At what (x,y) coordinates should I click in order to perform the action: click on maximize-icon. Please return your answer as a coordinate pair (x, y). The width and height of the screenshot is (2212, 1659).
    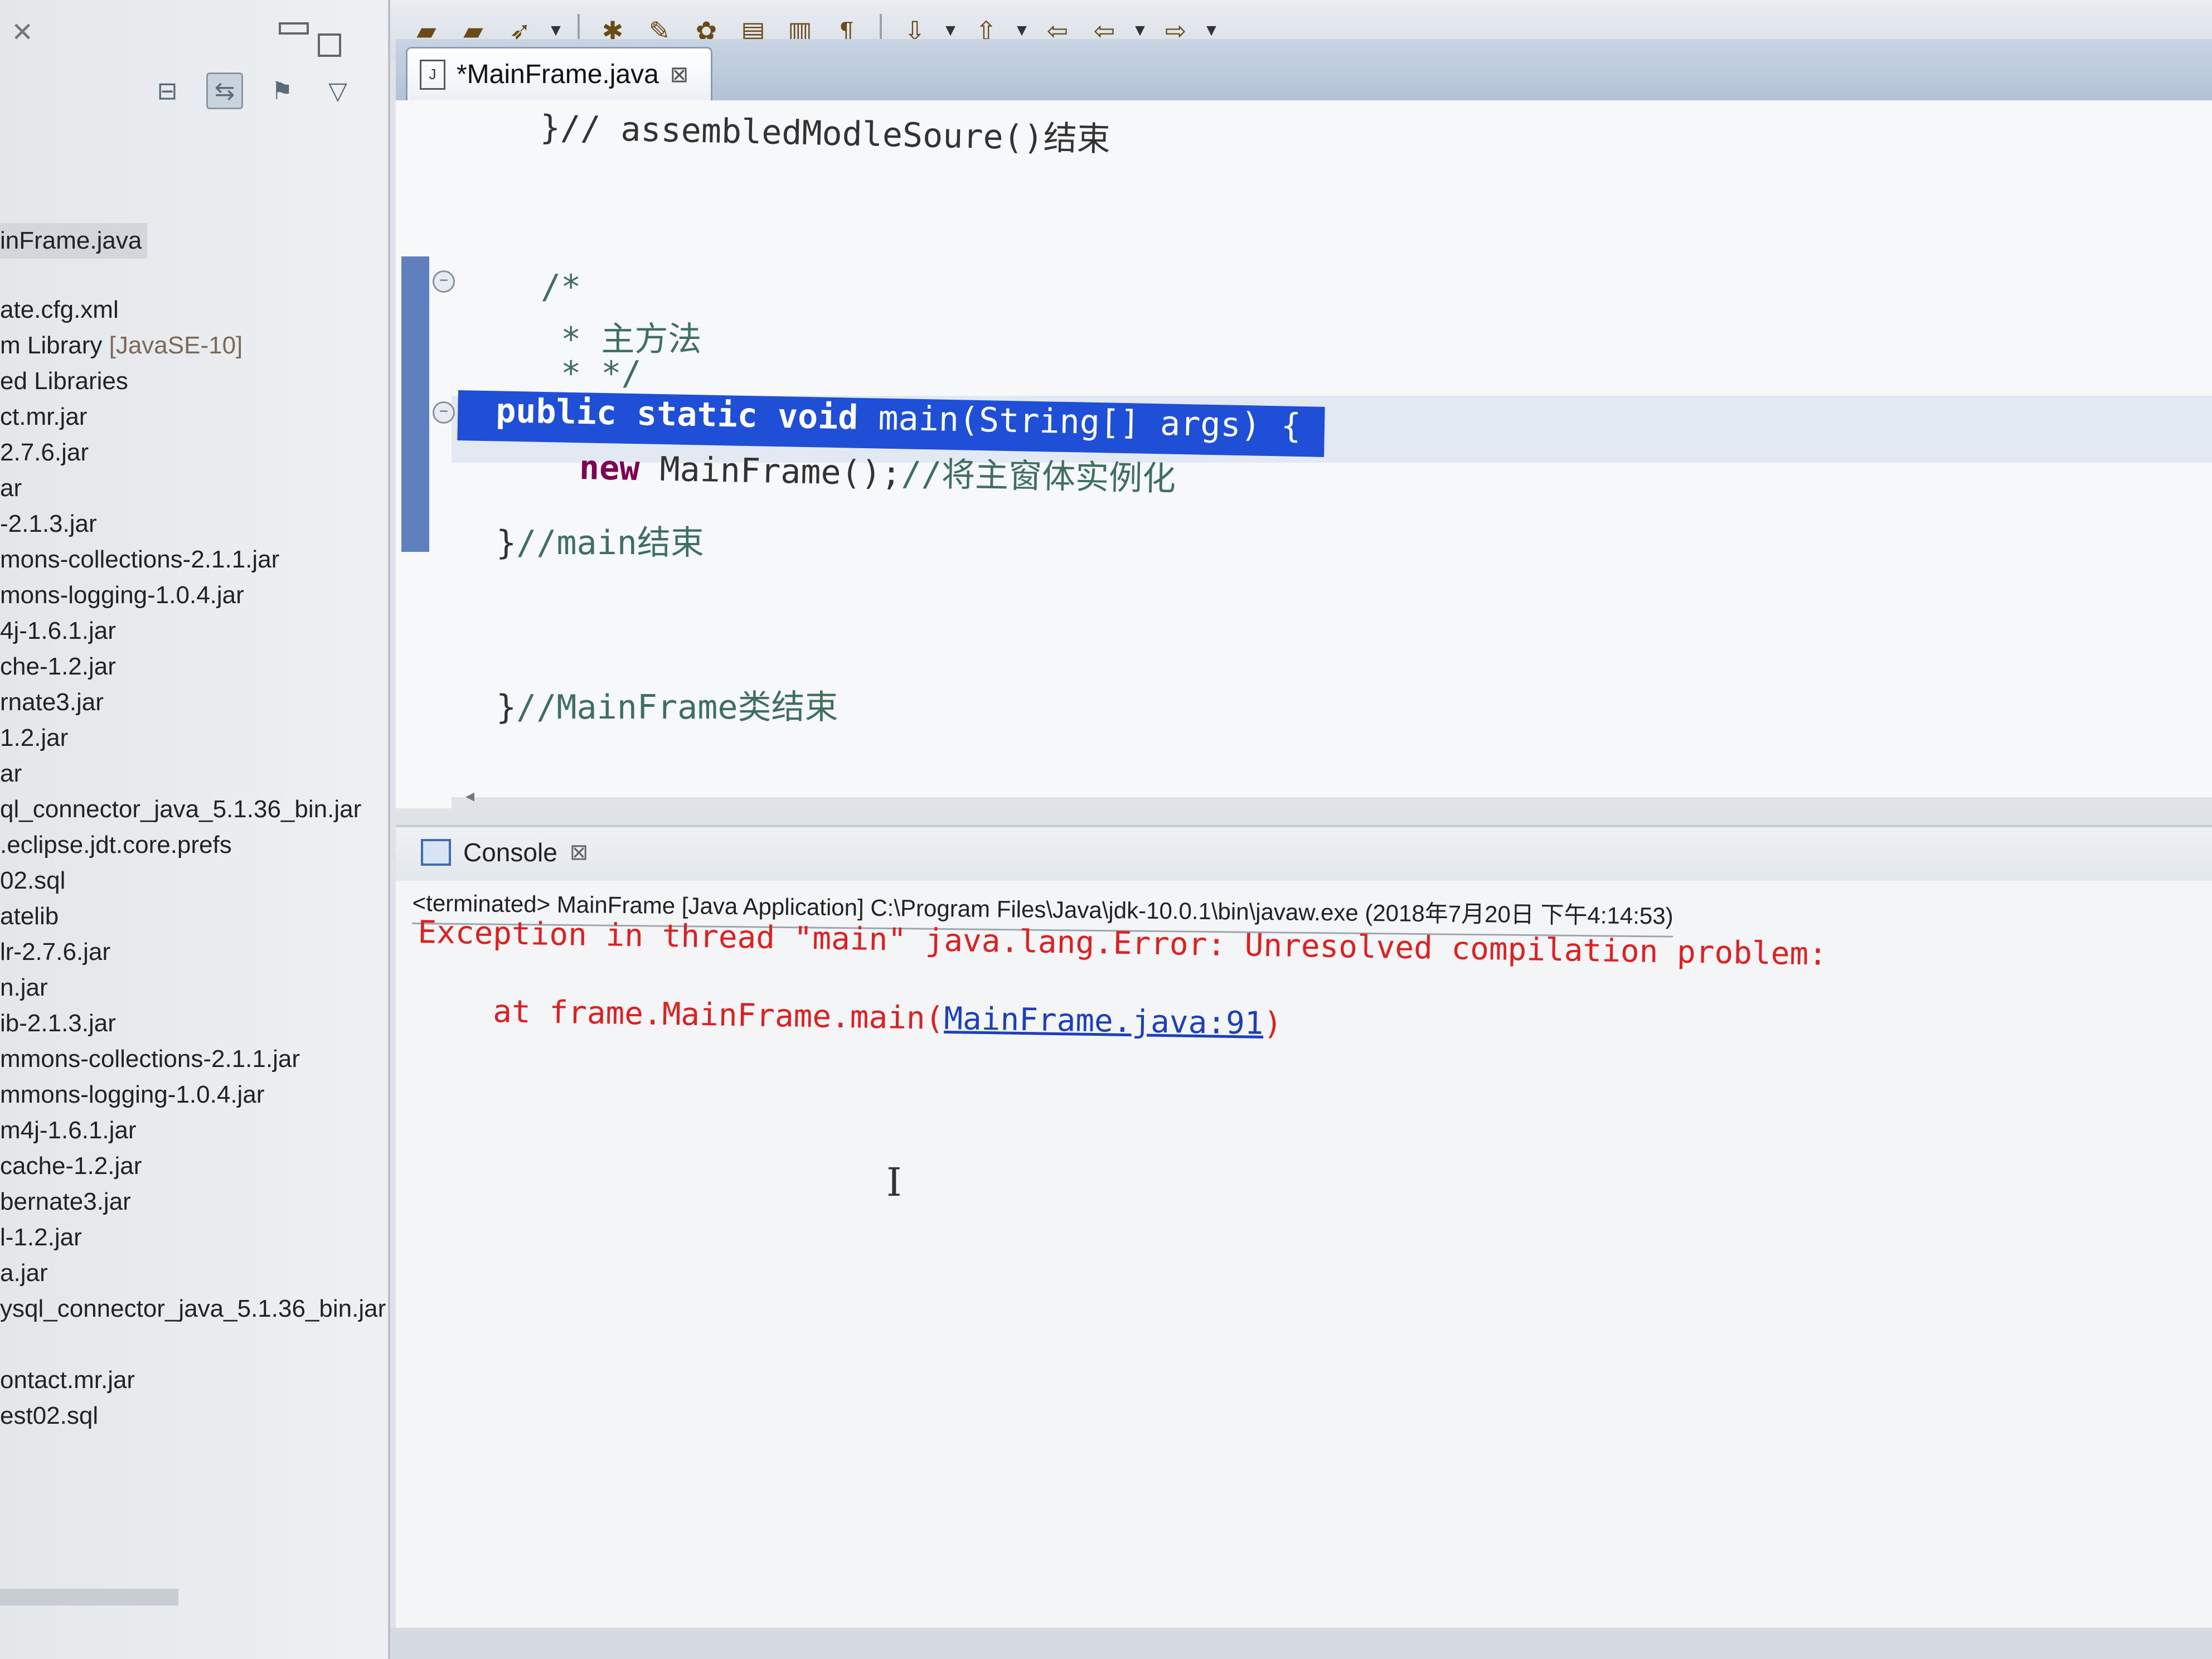
    Looking at the image, I should click on (329, 45).